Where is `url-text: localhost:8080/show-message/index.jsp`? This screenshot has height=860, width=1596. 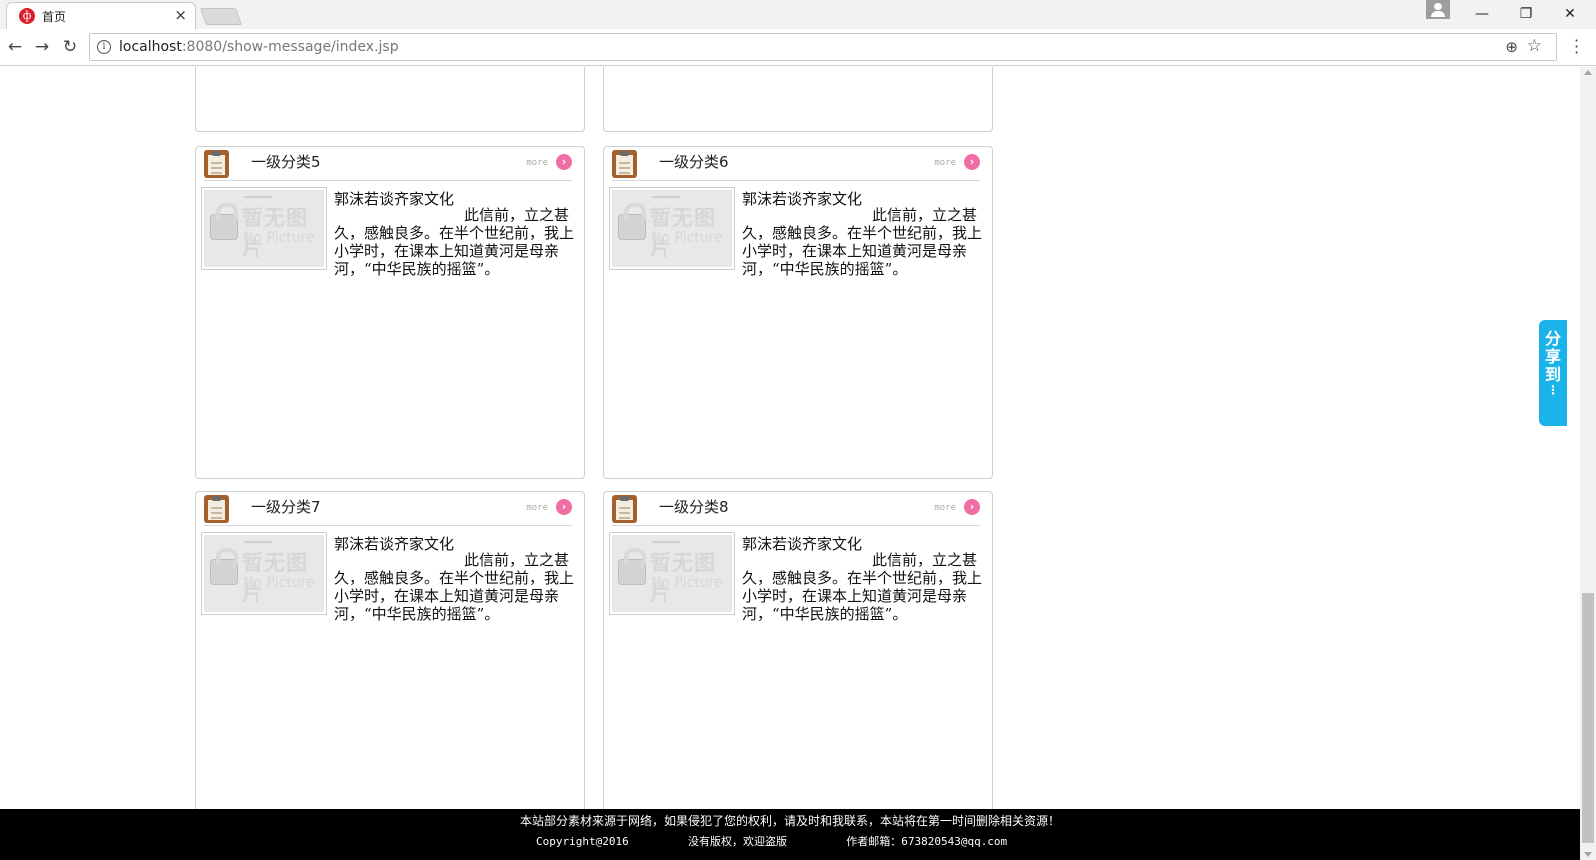 url-text: localhost:8080/show-message/index.jsp is located at coordinates (259, 47).